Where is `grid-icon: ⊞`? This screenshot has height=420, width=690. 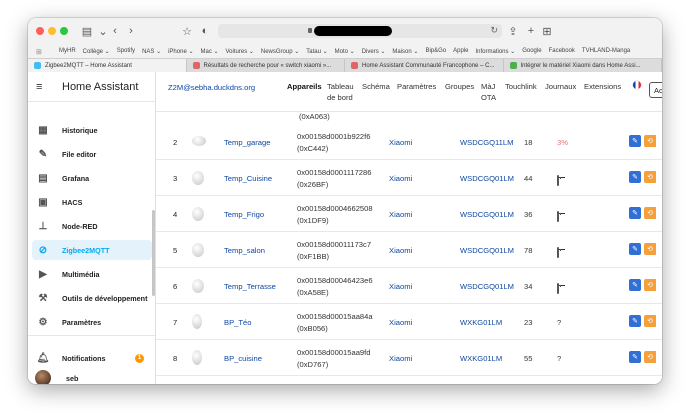
grid-icon: ⊞ is located at coordinates (39, 52).